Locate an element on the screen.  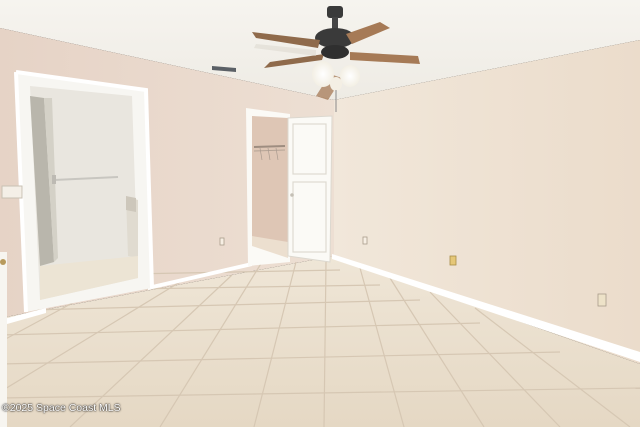
outlet-right is located at coordinates (602, 300).